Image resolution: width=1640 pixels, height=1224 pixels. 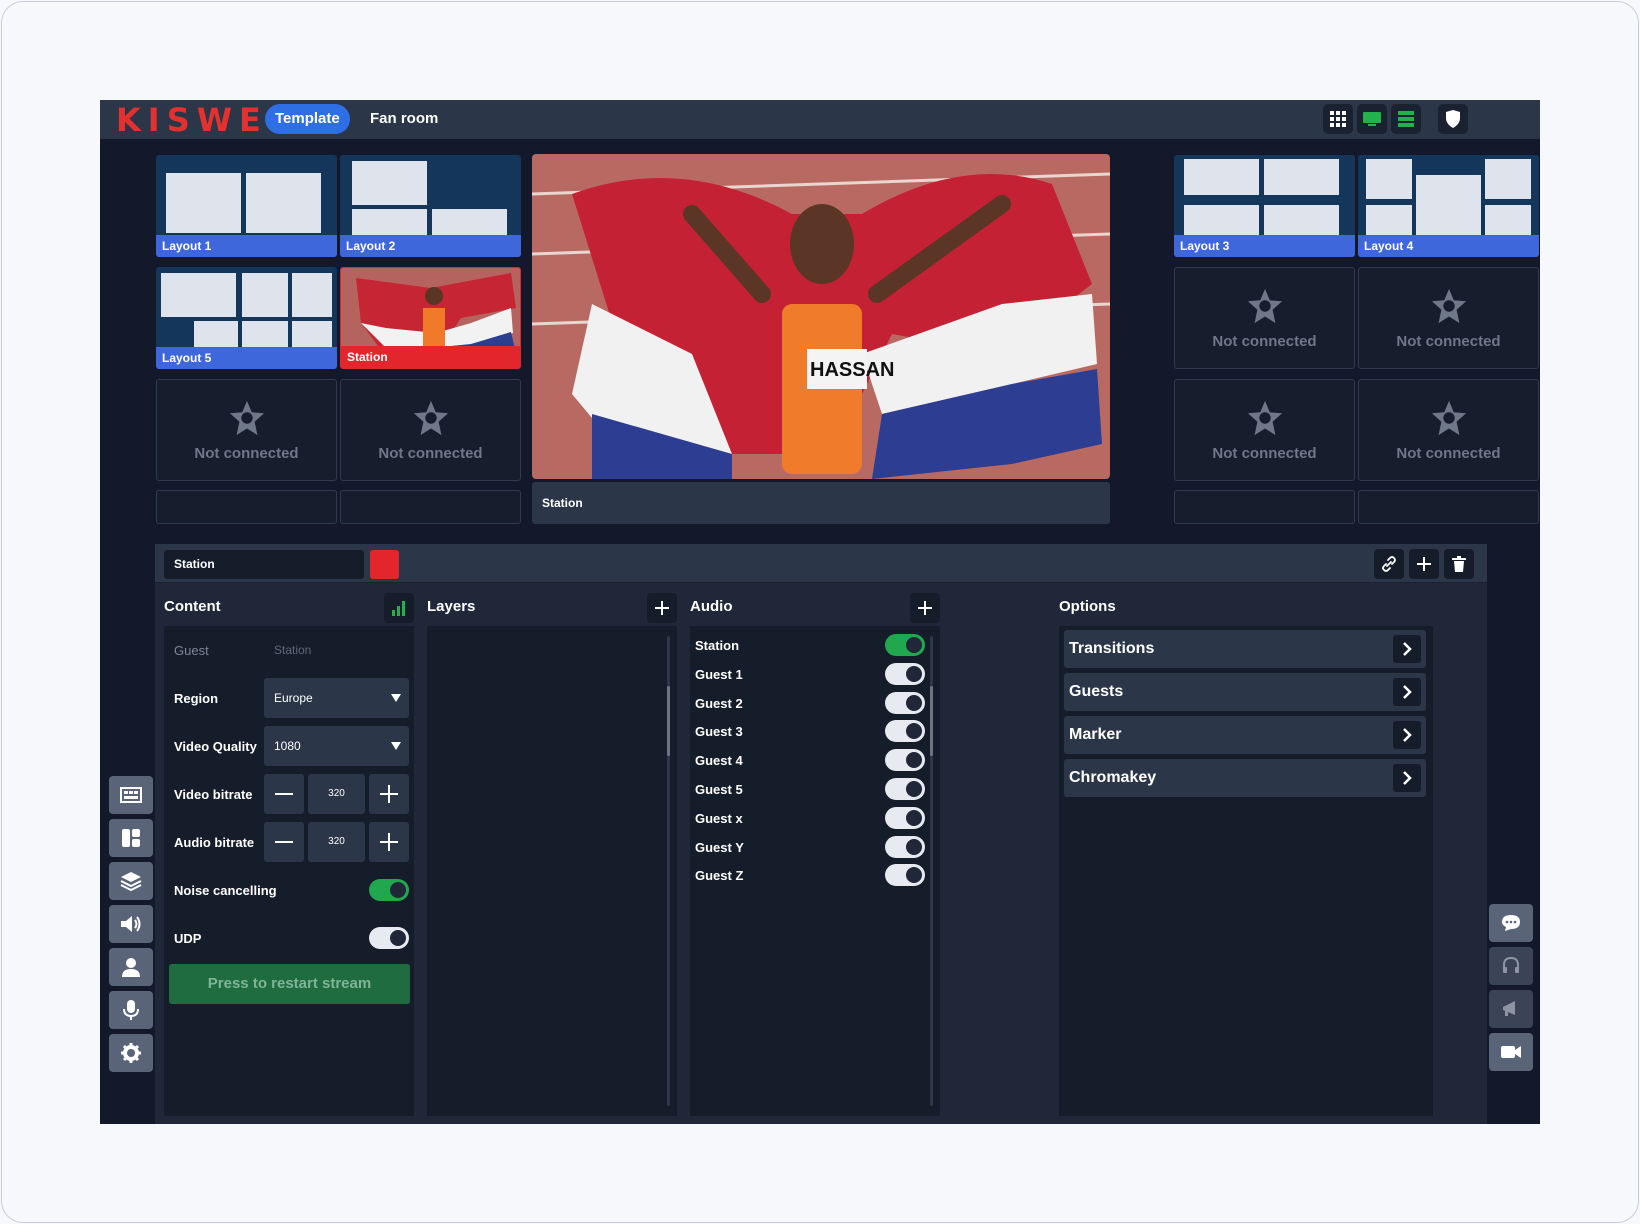 What do you see at coordinates (820, 119) in the screenshot?
I see `top-bar: KISWE Template Fan room` at bounding box center [820, 119].